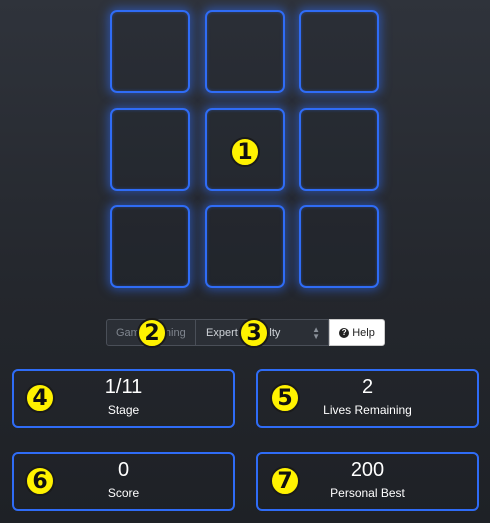 The width and height of the screenshot is (490, 523). Describe the element at coordinates (344, 332) in the screenshot. I see `question-circle-icon: ?` at that location.